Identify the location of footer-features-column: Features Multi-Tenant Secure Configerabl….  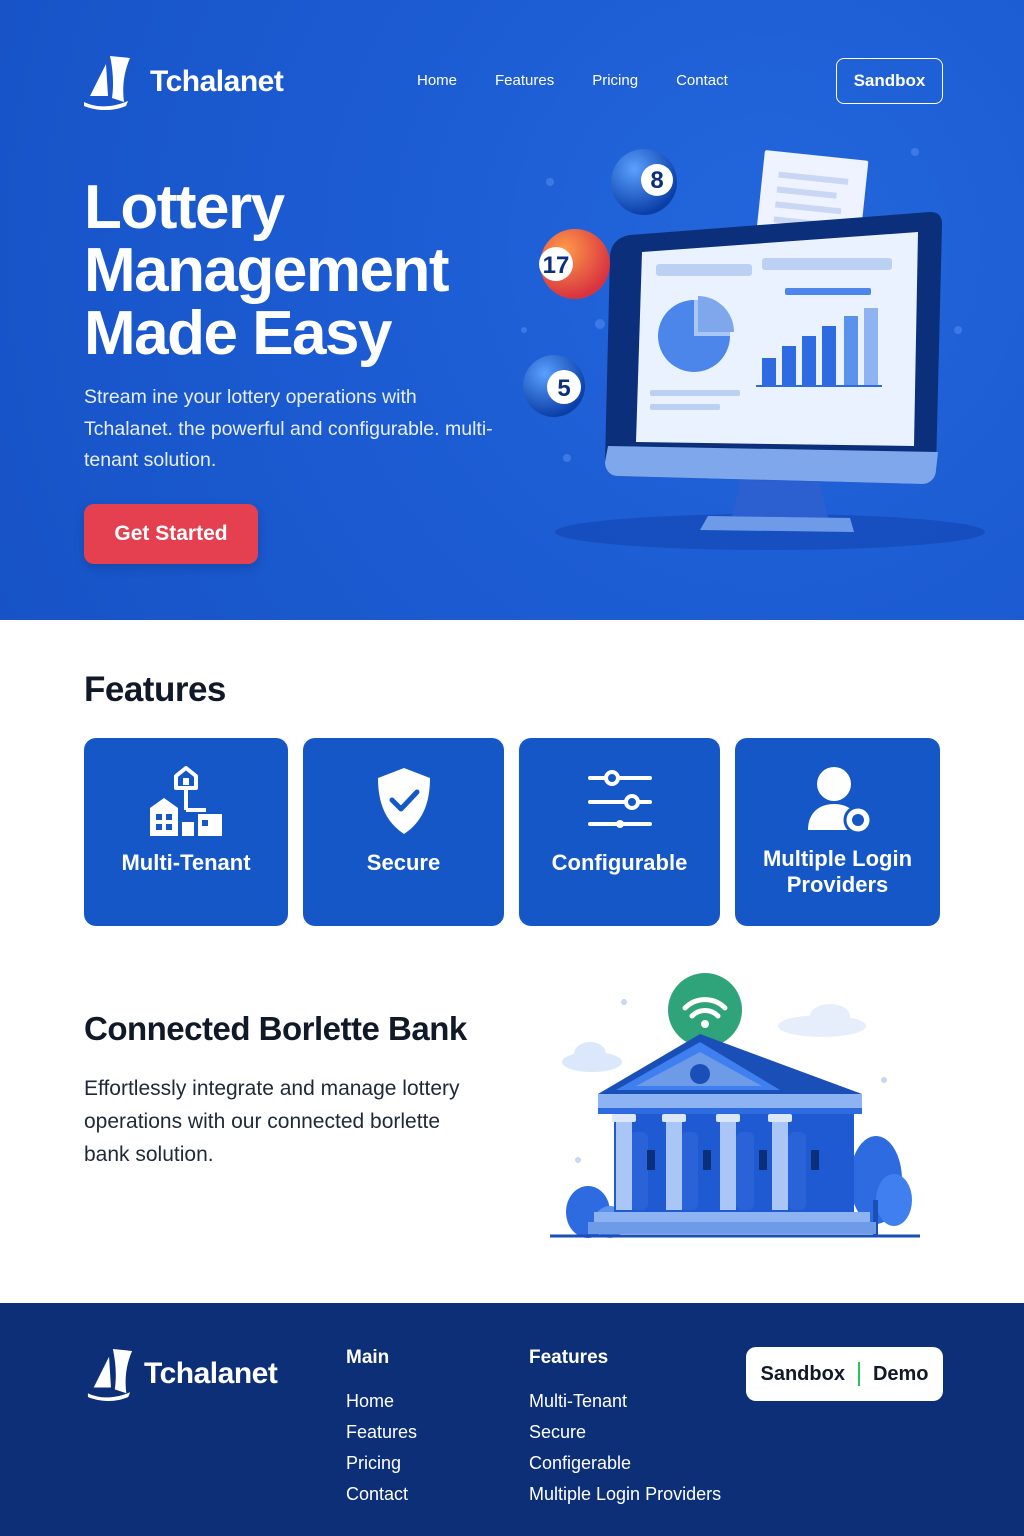
(625, 1428).